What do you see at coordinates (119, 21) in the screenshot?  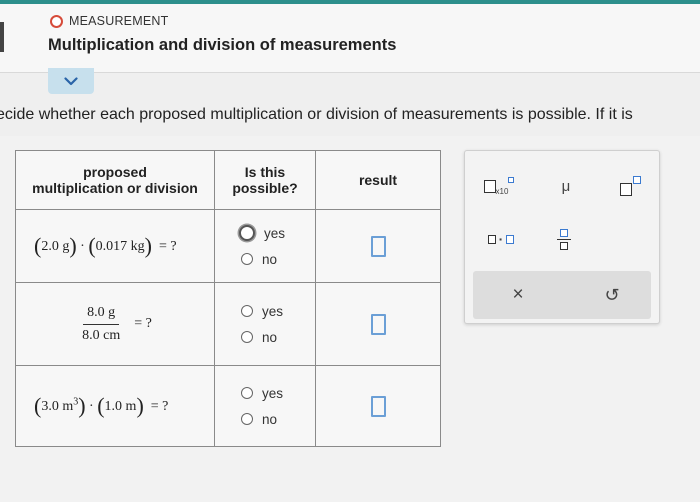 I see `topic-label: MEASUREMENT` at bounding box center [119, 21].